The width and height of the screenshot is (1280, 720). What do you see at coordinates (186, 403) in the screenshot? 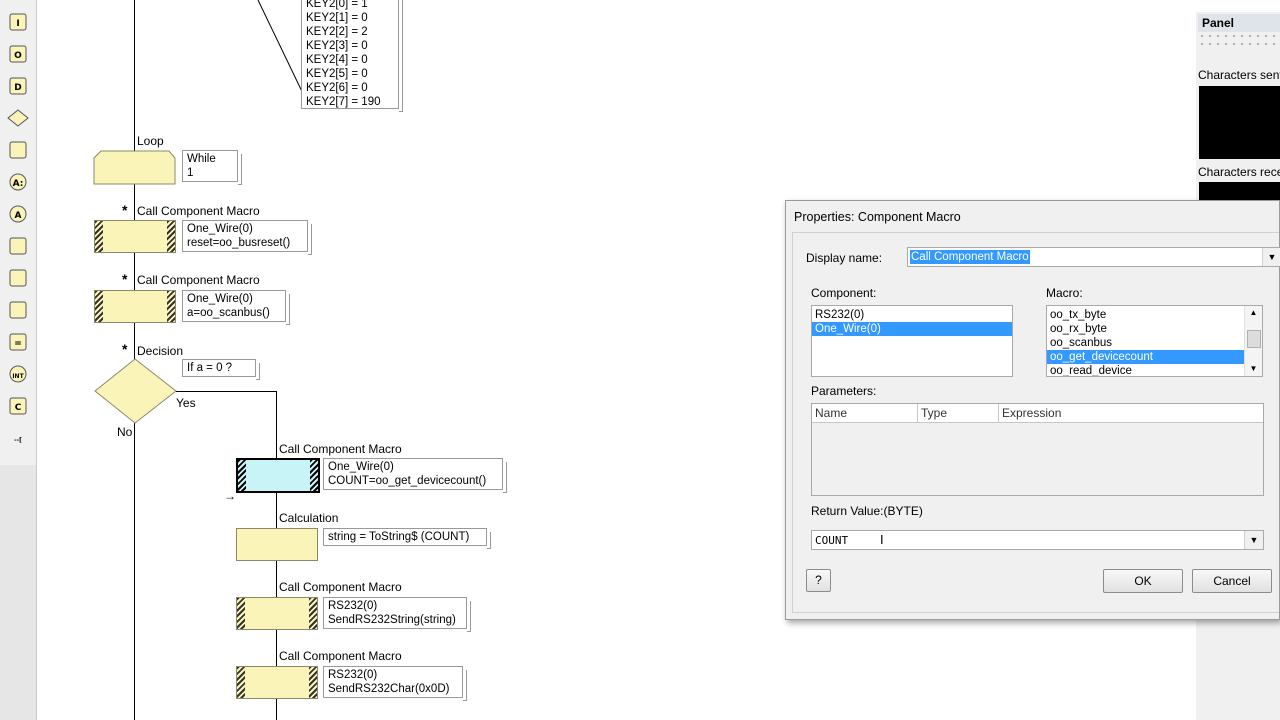
I see `decision-yes-label: Yes` at bounding box center [186, 403].